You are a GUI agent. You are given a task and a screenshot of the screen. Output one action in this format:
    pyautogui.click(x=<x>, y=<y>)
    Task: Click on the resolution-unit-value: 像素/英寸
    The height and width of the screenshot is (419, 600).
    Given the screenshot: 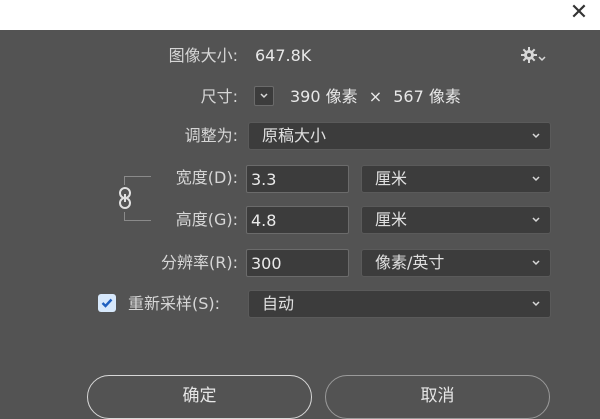 What is the action you would take?
    pyautogui.click(x=410, y=262)
    